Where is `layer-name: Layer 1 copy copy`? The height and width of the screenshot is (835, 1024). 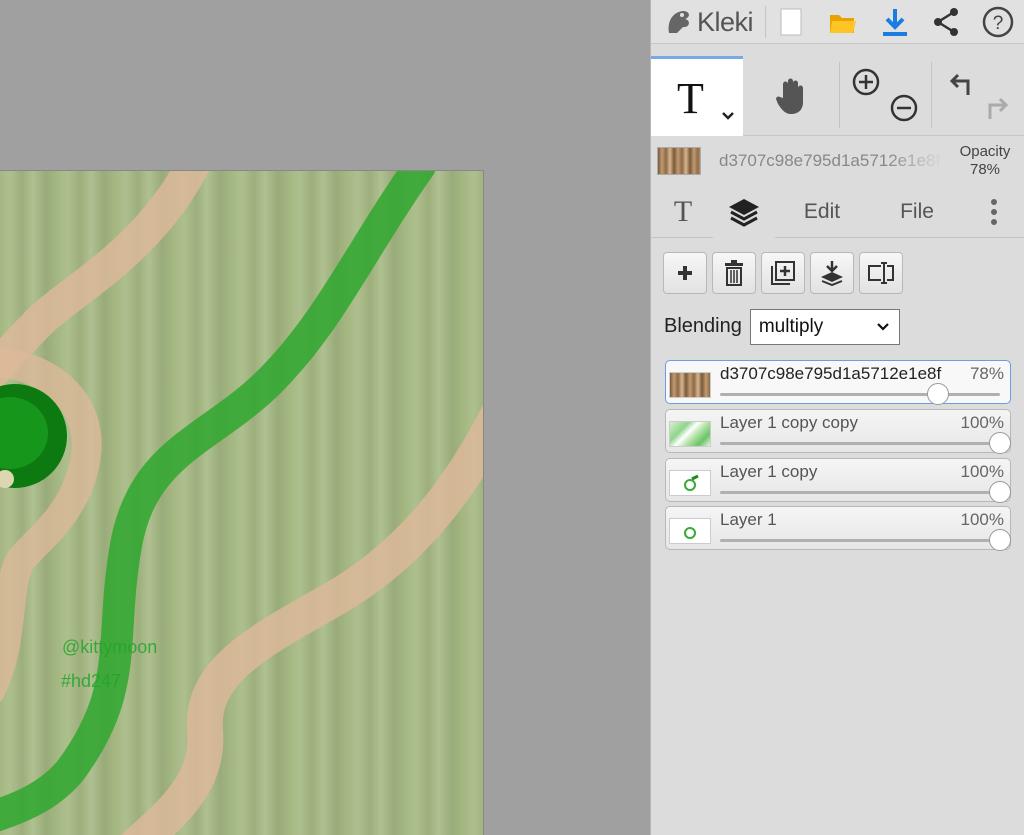 layer-name: Layer 1 copy copy is located at coordinates (789, 422).